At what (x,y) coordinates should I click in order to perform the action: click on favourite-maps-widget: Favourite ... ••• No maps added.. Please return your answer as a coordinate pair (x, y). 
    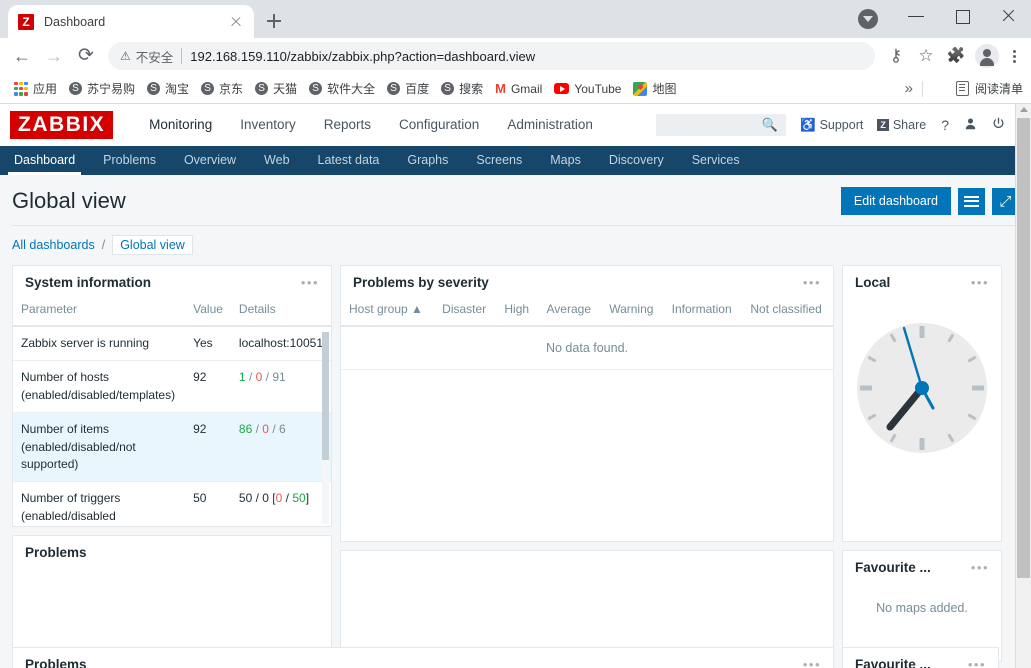
    Looking at the image, I should click on (922, 606).